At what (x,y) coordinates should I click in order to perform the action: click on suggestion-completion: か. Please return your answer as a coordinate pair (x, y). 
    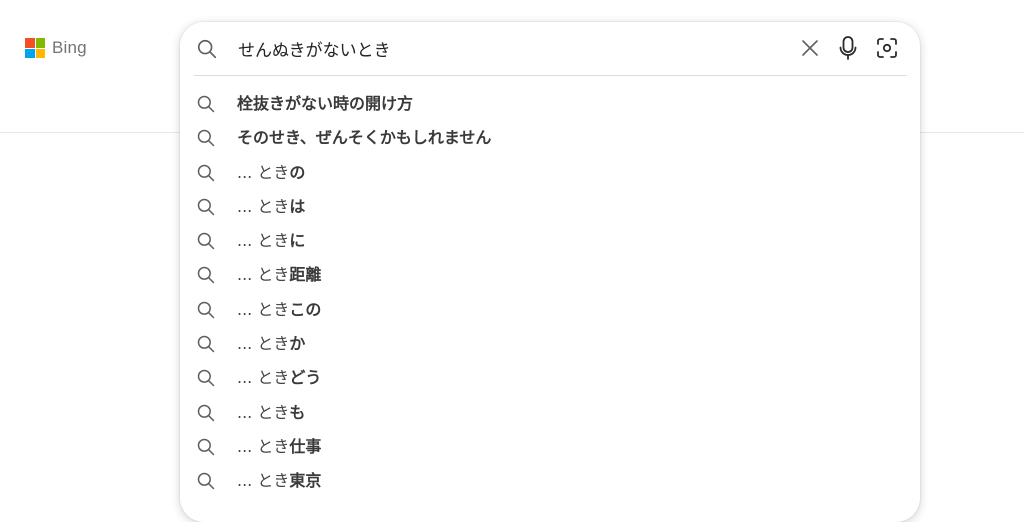
    Looking at the image, I should click on (297, 344).